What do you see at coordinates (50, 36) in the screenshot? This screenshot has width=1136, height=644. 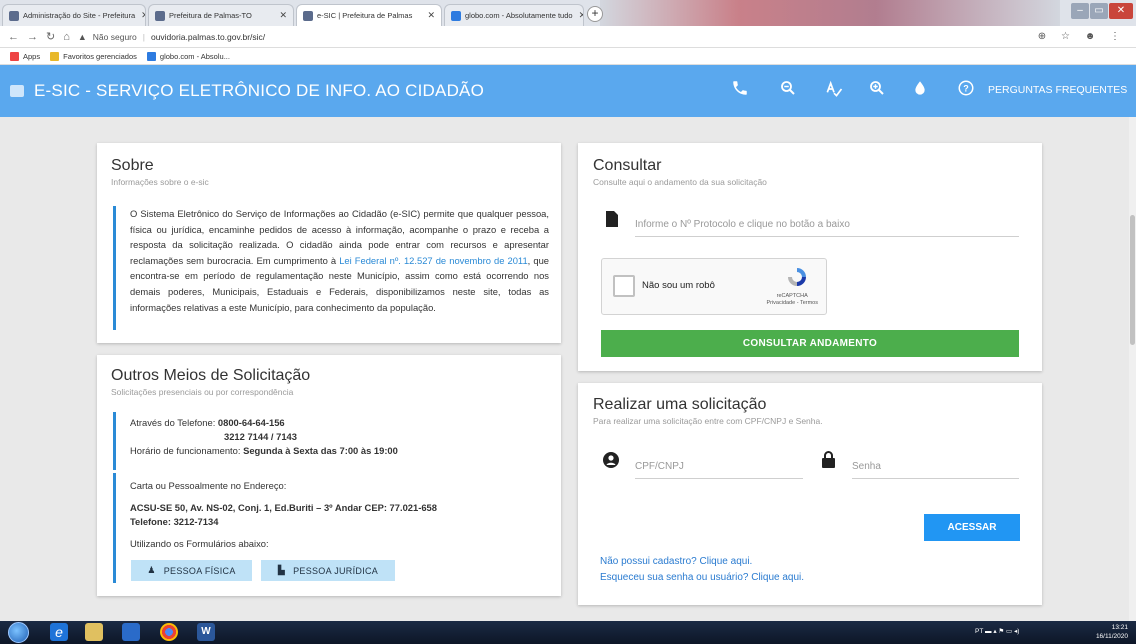 I see `reload-icon: ↻` at bounding box center [50, 36].